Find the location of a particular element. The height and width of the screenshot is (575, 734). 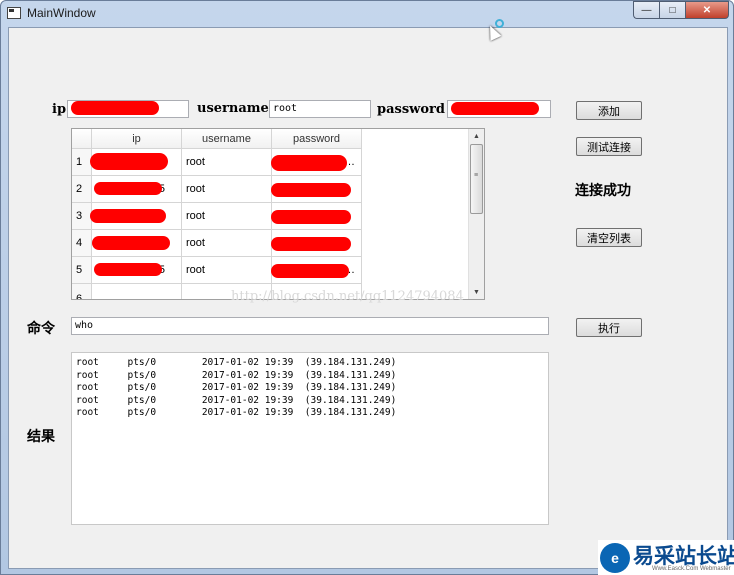

table-header: ip username password is located at coordinates (217, 139).